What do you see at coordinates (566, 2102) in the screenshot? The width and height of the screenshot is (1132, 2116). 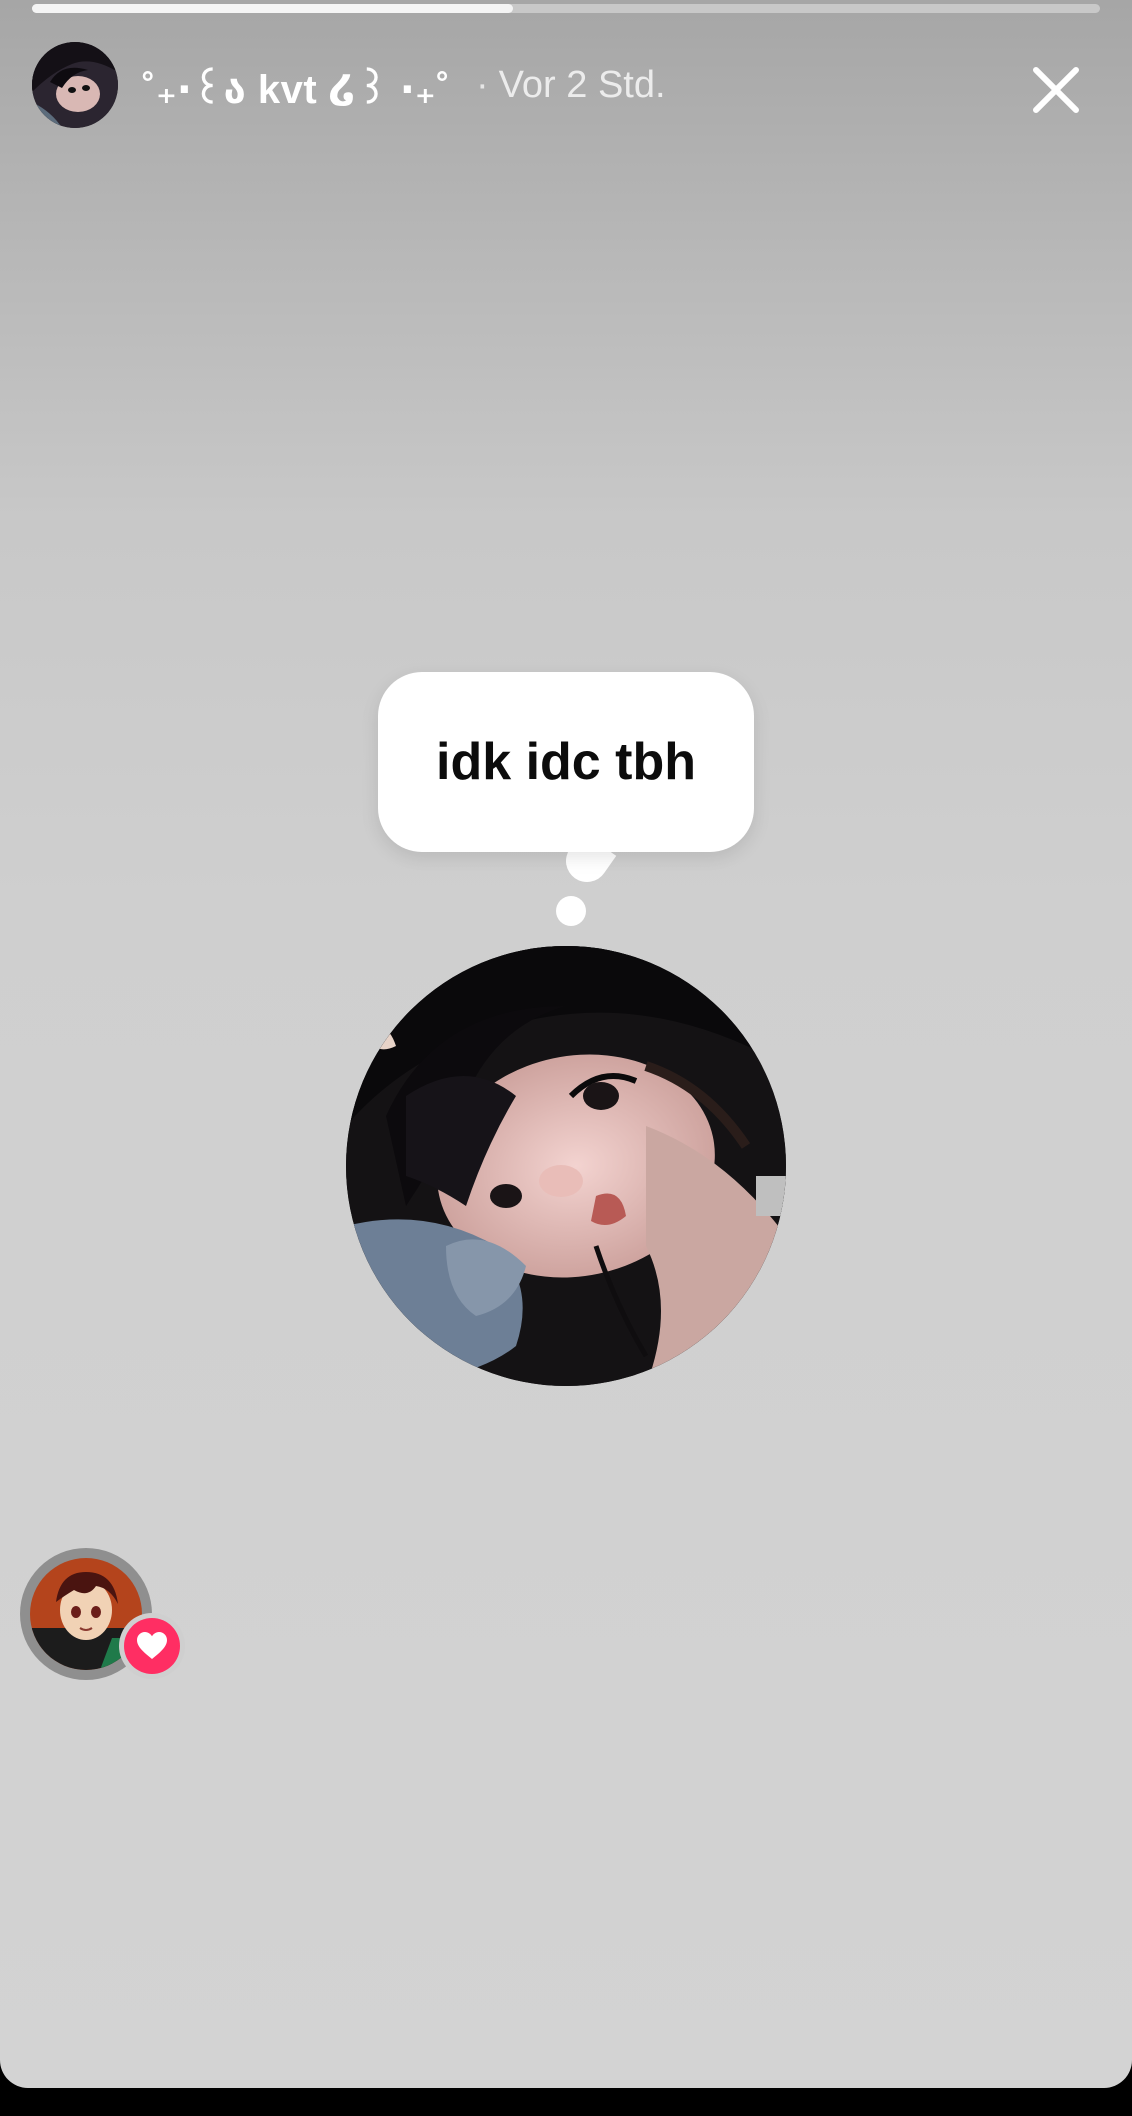 I see `system-bottom-bar` at bounding box center [566, 2102].